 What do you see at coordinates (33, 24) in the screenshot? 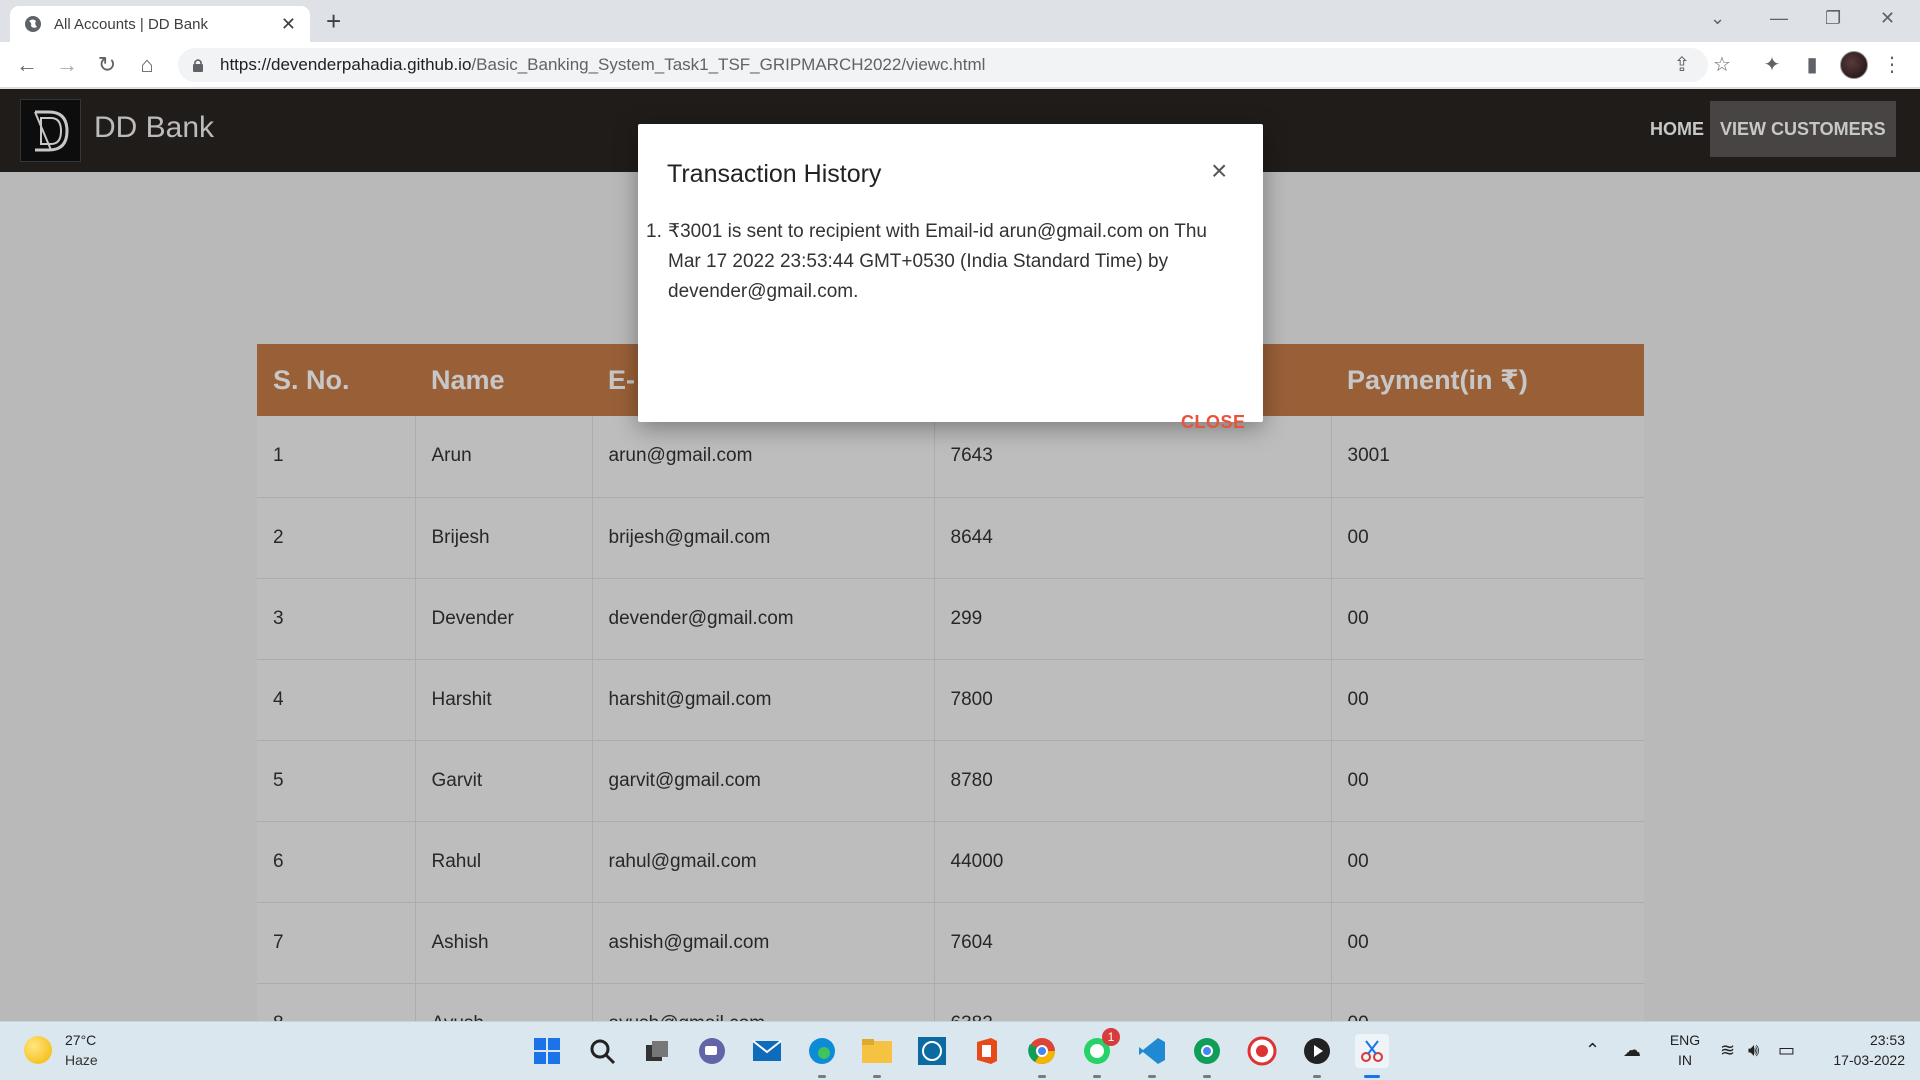
I see `globe-icon` at bounding box center [33, 24].